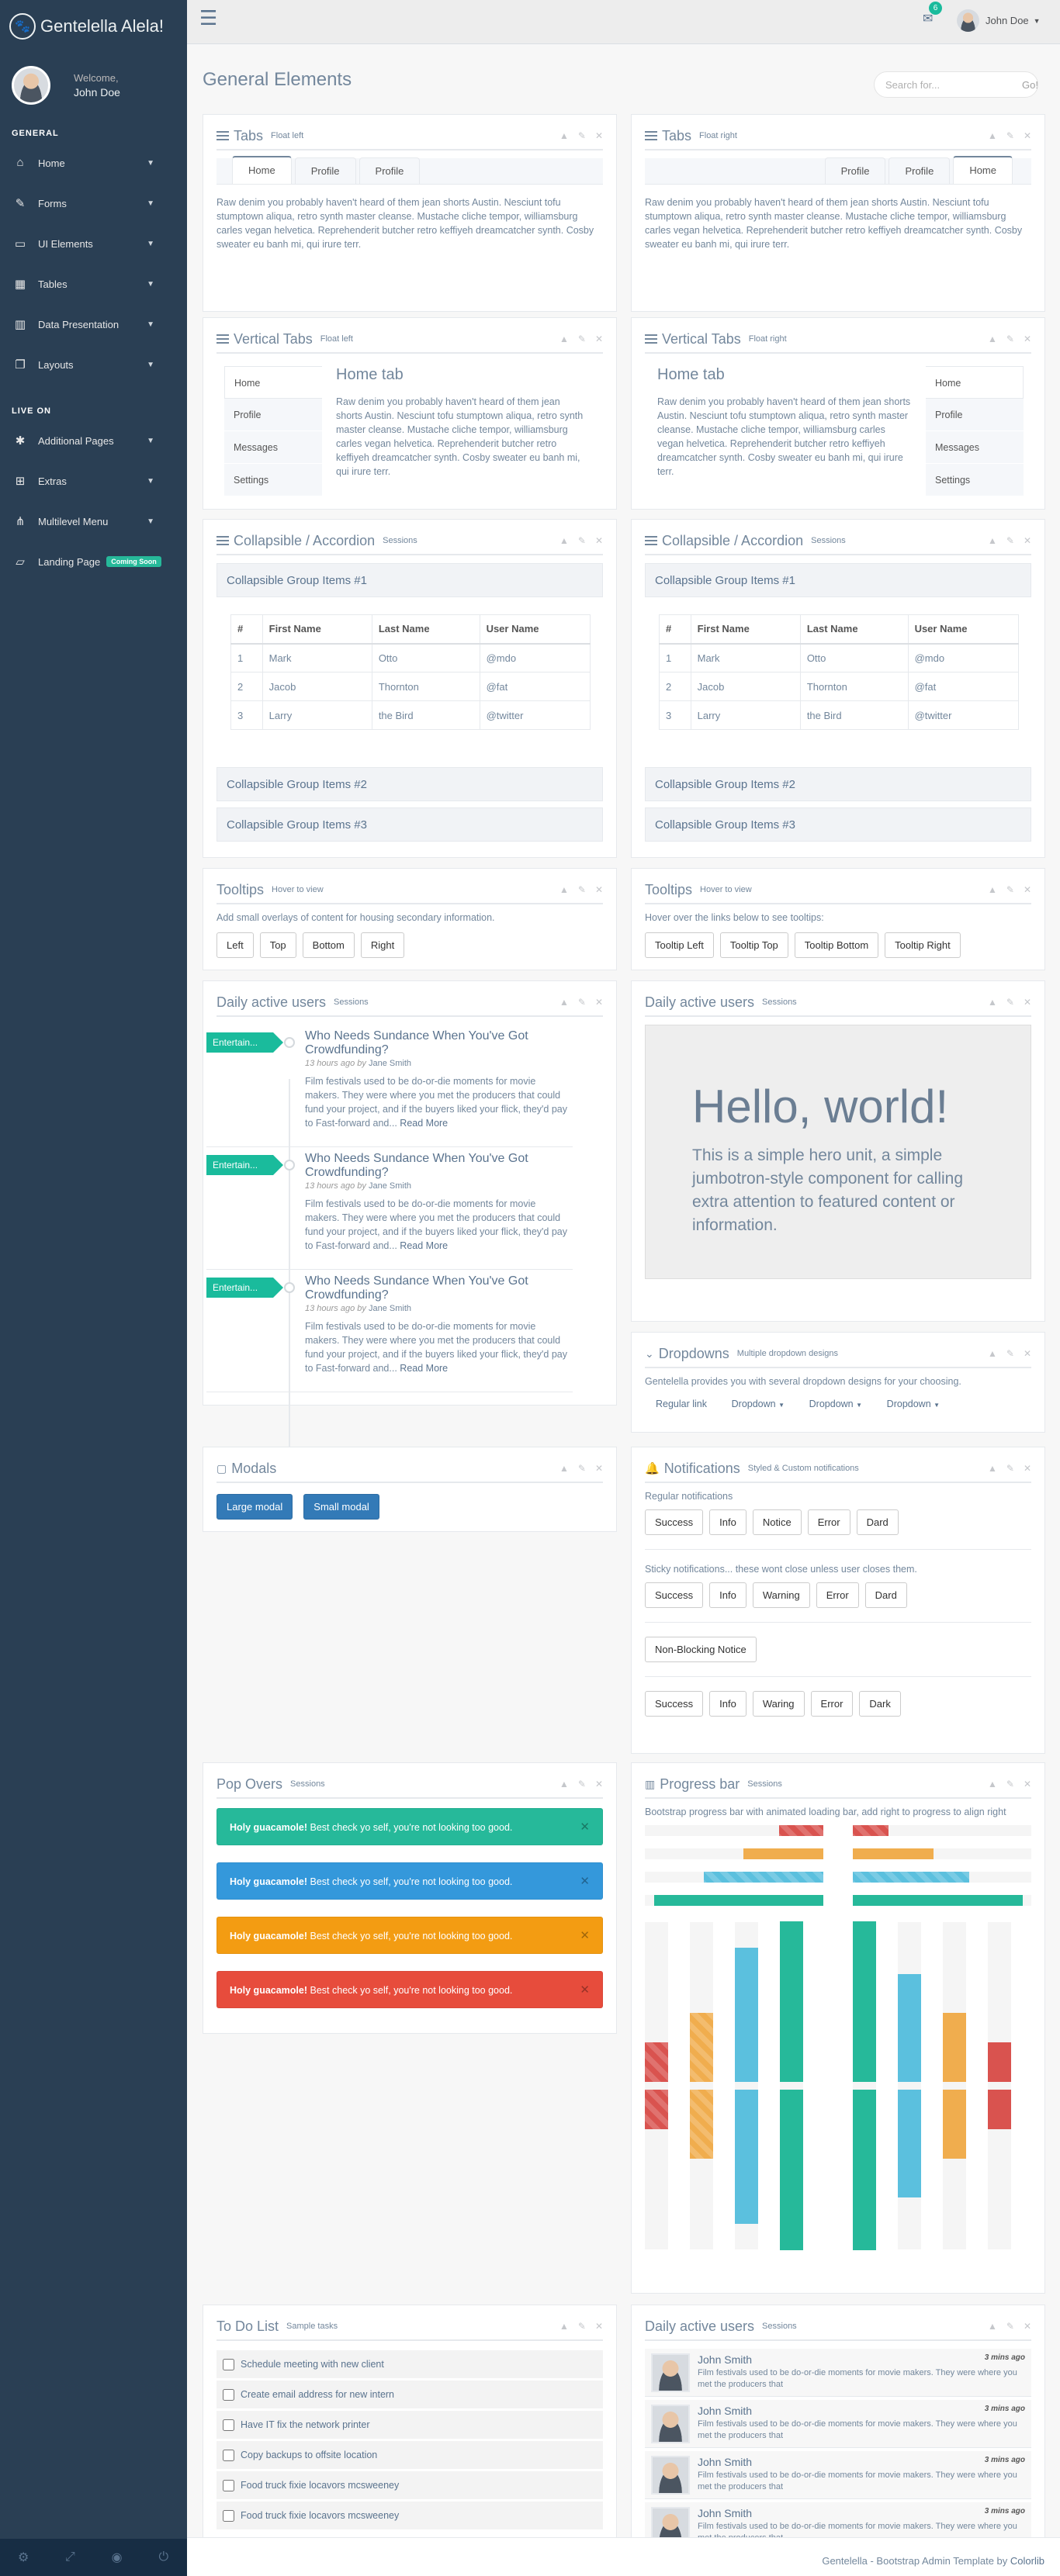 This screenshot has height=2576, width=1060. I want to click on menu-toggle-icon: ☰, so click(208, 18).